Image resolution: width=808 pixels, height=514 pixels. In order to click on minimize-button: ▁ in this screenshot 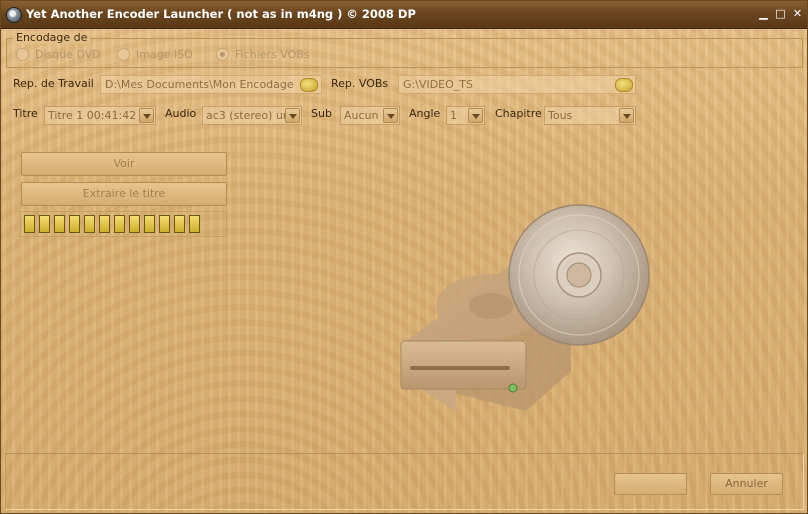, I will do `click(763, 14)`.